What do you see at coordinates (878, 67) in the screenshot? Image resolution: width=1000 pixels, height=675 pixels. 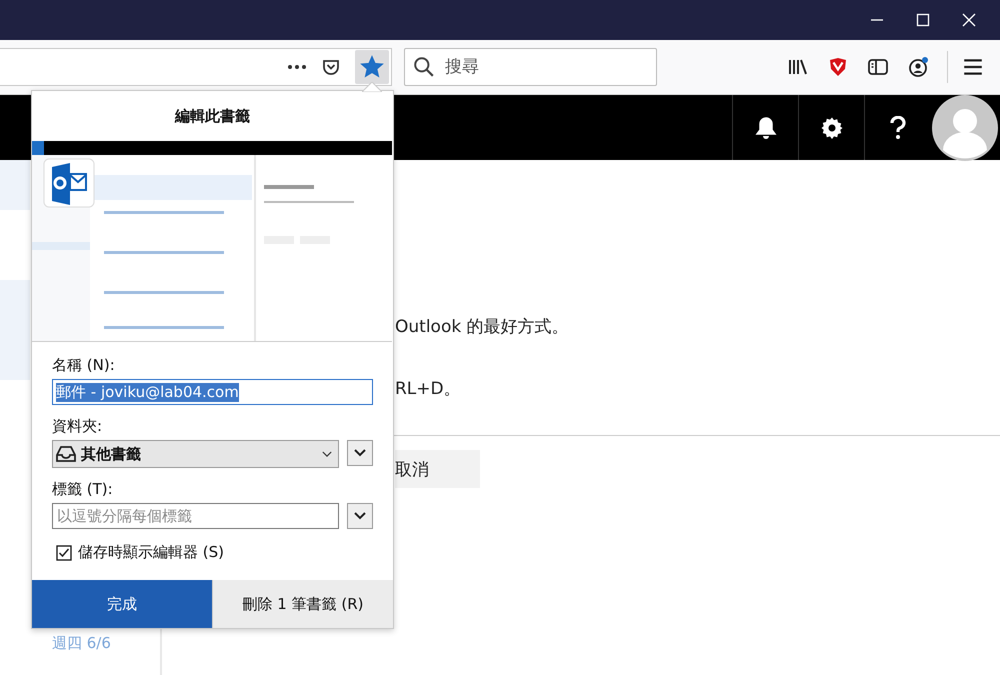 I see `sidebar-icon` at bounding box center [878, 67].